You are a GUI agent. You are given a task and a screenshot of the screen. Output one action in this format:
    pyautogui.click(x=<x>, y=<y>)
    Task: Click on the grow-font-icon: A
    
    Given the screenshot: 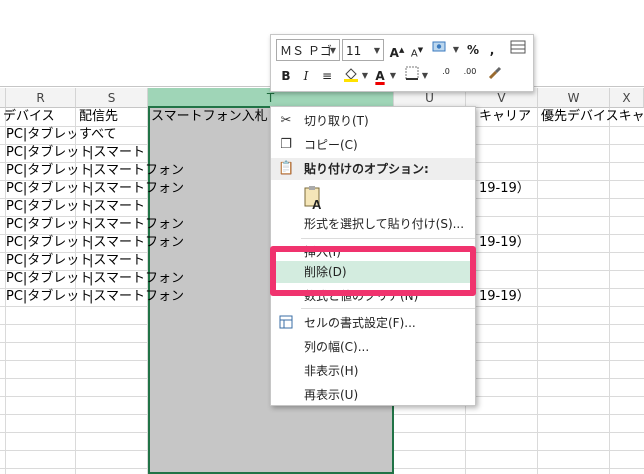 What is the action you would take?
    pyautogui.click(x=394, y=53)
    